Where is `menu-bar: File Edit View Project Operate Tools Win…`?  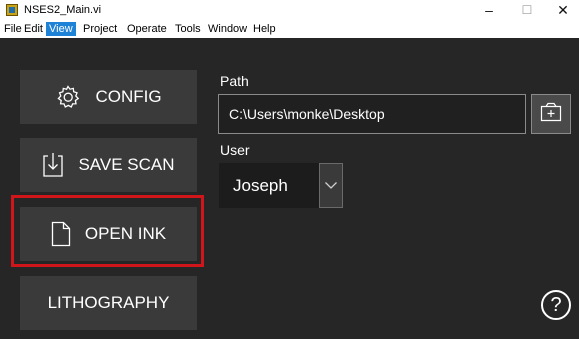
menu-bar: File Edit View Project Operate Tools Win… is located at coordinates (289, 29).